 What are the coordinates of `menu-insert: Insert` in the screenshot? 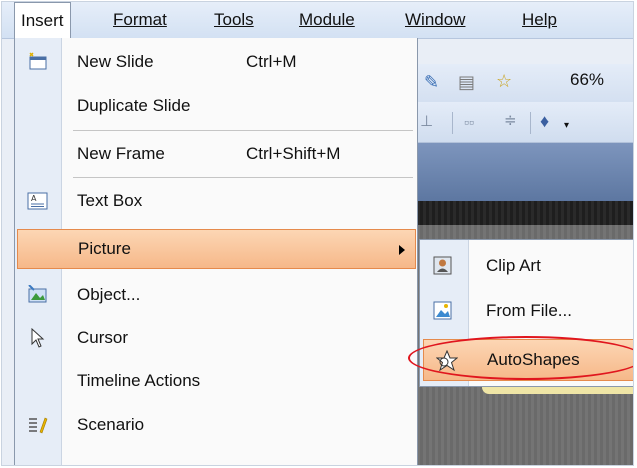 It's located at (42, 21).